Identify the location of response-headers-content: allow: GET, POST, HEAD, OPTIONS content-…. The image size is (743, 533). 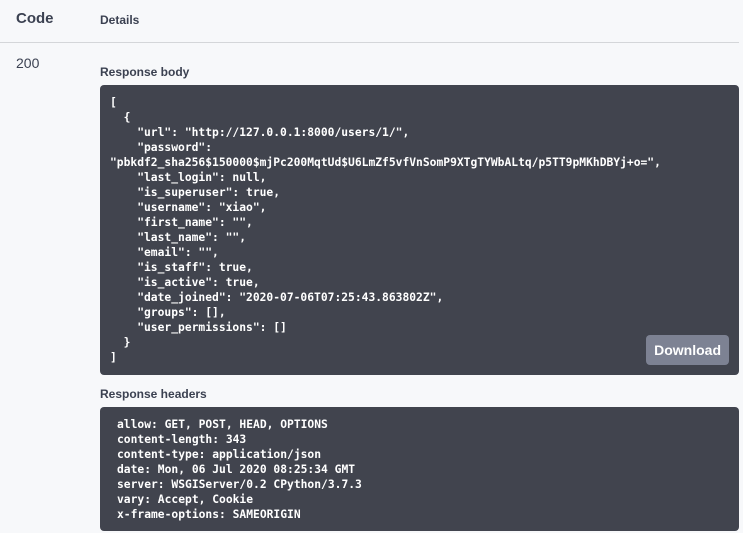
(239, 469).